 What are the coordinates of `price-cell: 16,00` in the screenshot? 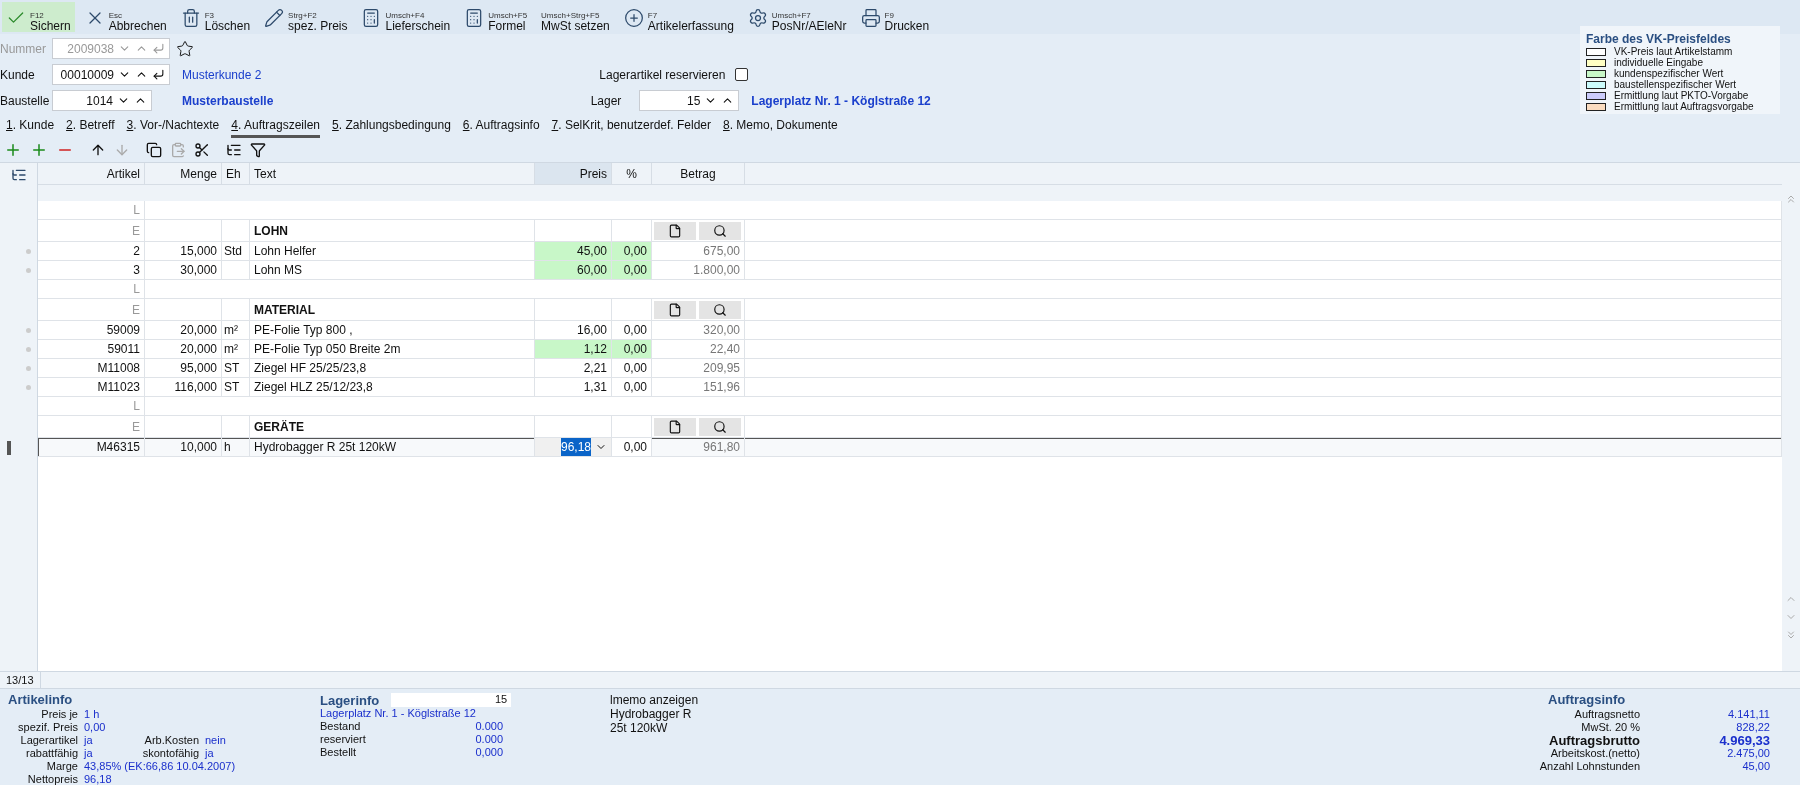 It's located at (573, 330).